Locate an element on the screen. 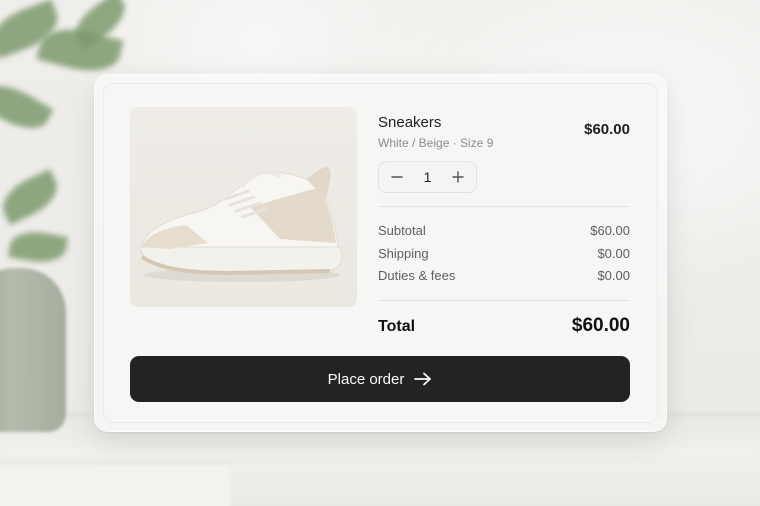  product-name: Sneakers is located at coordinates (410, 122).